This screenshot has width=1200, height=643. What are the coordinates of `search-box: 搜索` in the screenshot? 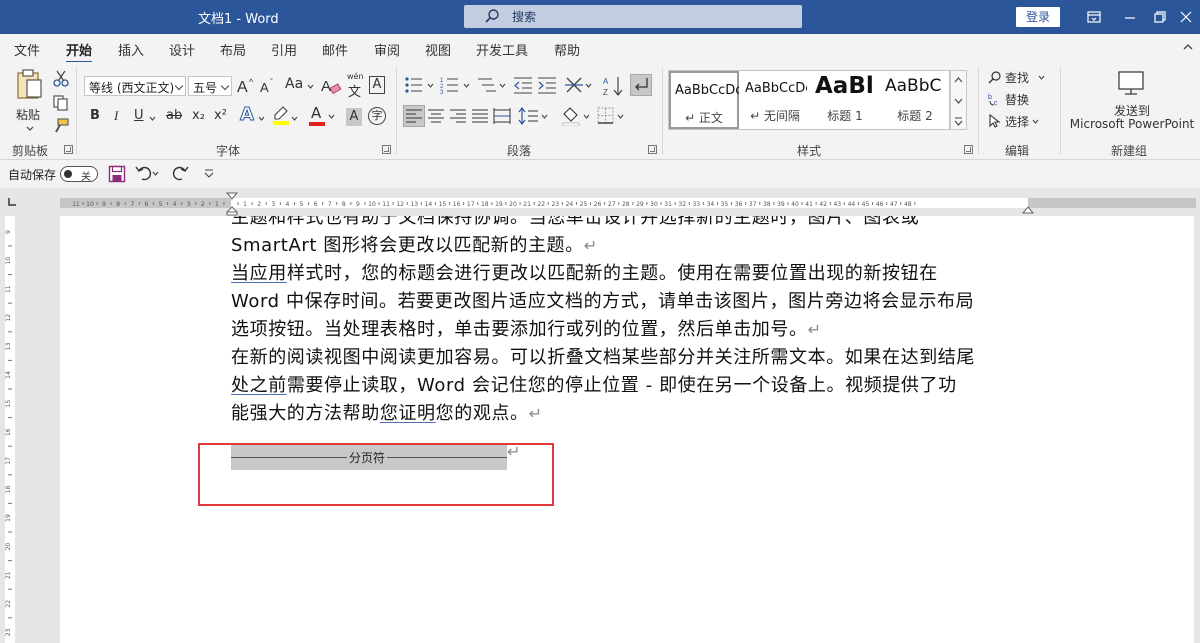 It's located at (633, 16).